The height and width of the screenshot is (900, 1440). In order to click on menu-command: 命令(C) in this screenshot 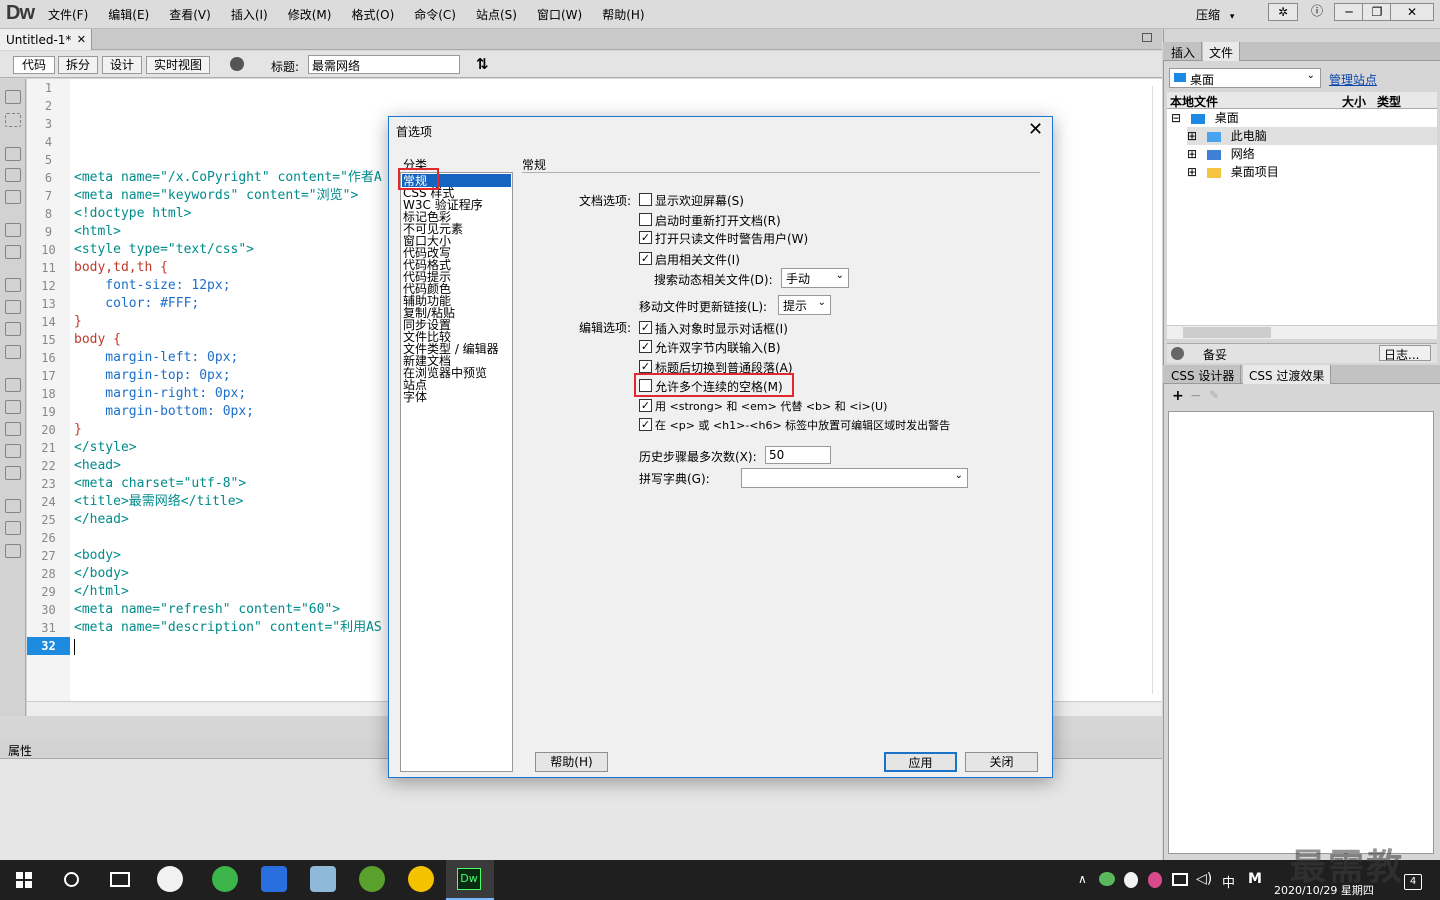, I will do `click(435, 14)`.